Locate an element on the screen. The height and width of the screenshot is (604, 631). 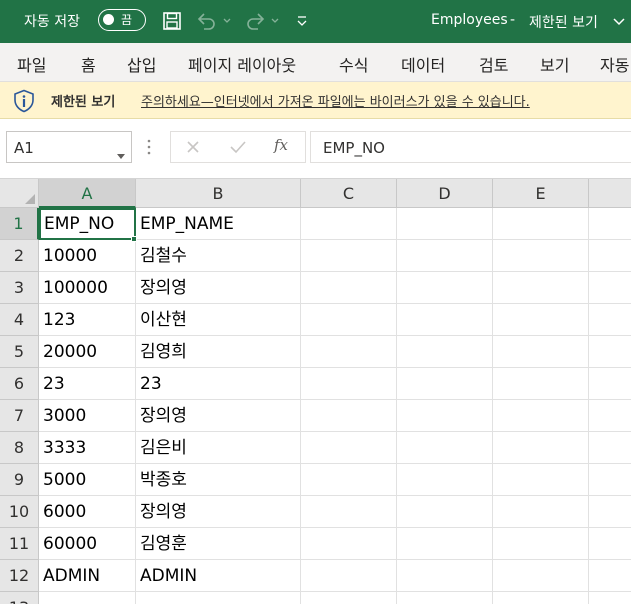
cell-f12 is located at coordinates (610, 576).